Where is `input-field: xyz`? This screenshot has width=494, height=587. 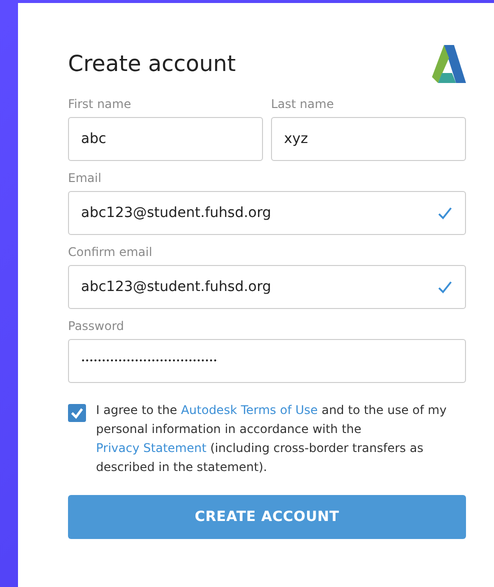
input-field: xyz is located at coordinates (368, 139).